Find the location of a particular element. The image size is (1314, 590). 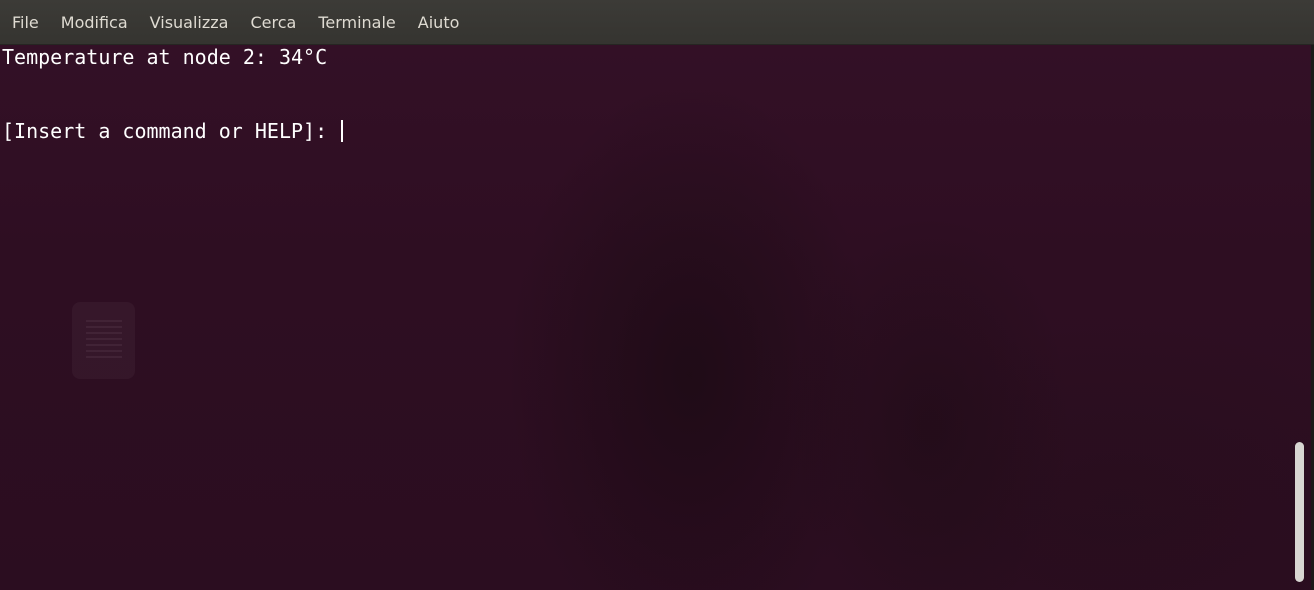

menu-cerca: Cerca is located at coordinates (273, 22).